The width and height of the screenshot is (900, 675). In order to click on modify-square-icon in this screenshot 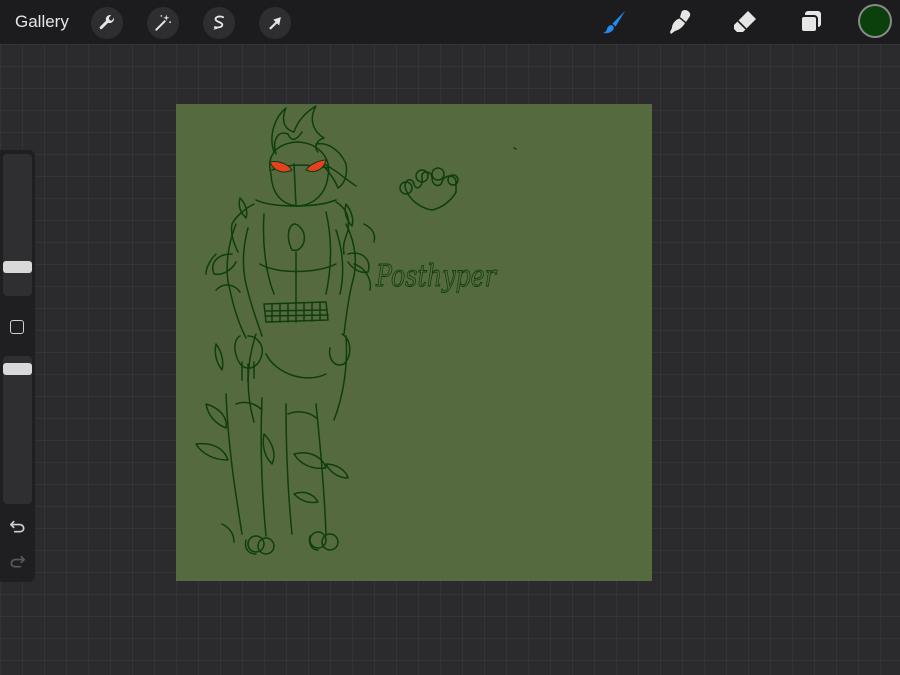, I will do `click(17, 327)`.